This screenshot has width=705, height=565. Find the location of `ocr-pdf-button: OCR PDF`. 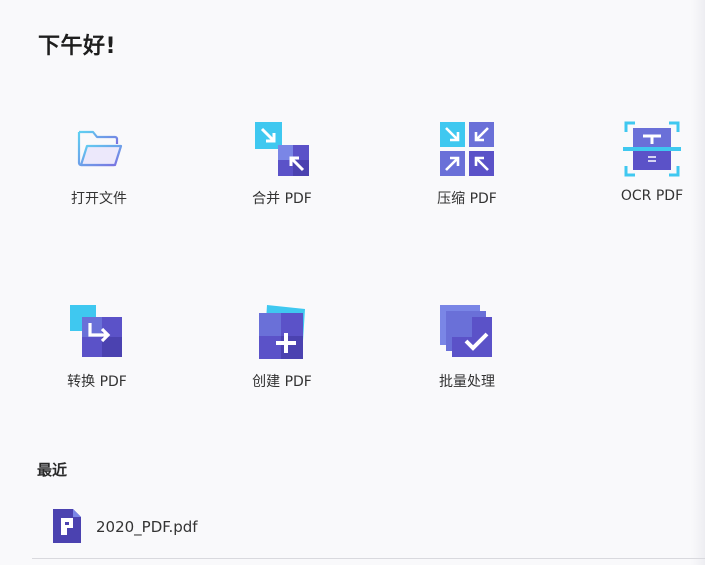

ocr-pdf-button: OCR PDF is located at coordinates (646, 180).